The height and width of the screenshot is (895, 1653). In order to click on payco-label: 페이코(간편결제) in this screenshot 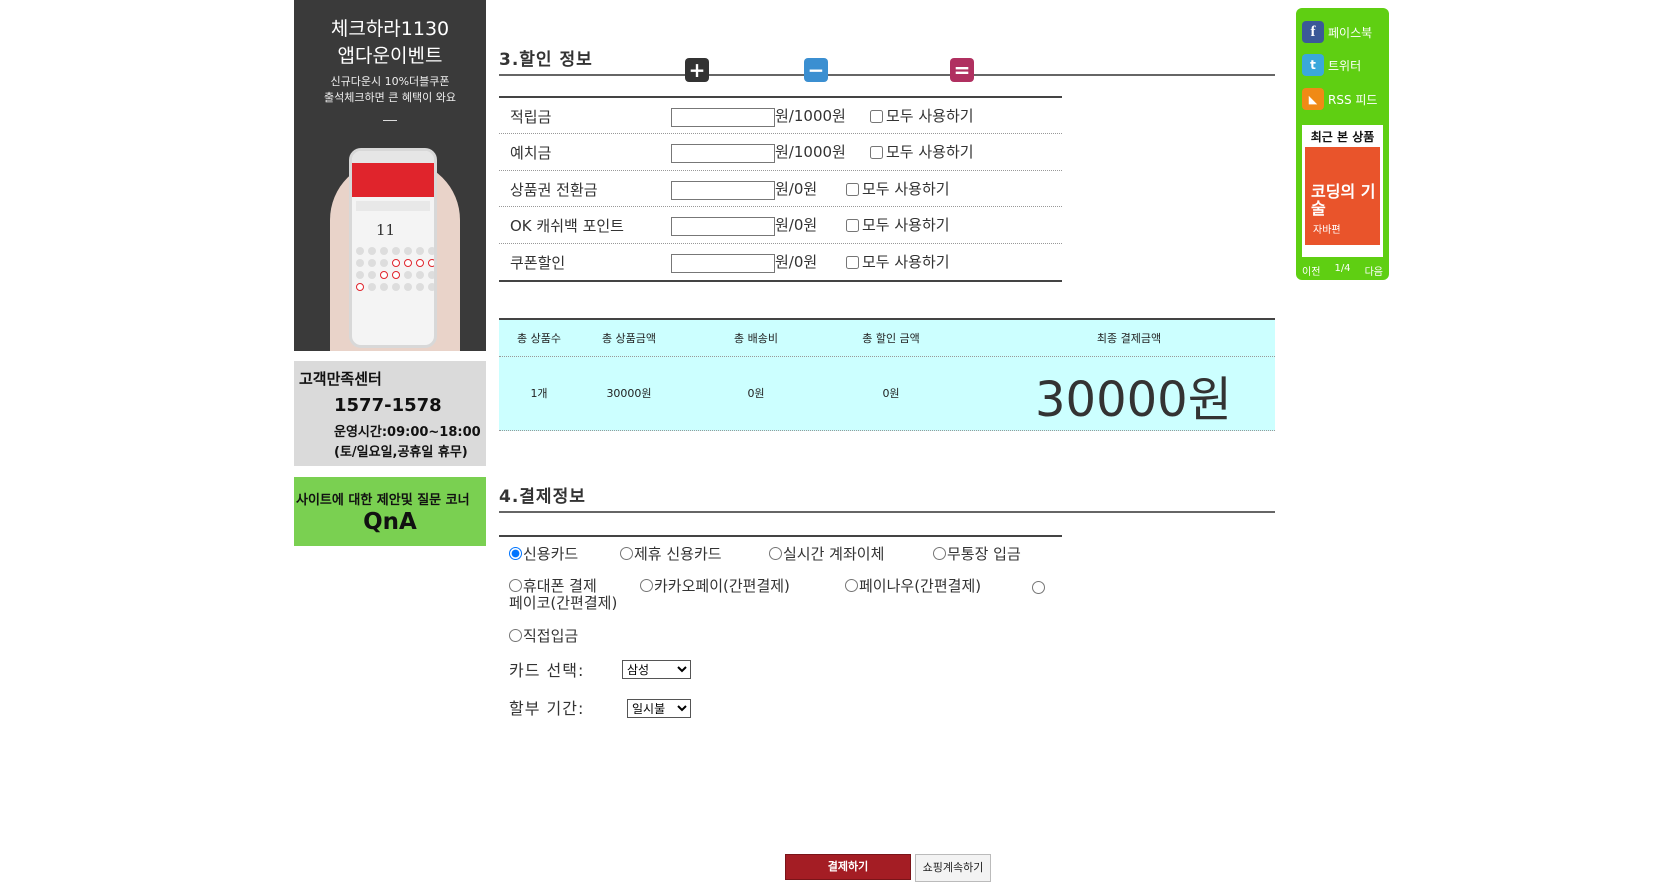, I will do `click(563, 603)`.